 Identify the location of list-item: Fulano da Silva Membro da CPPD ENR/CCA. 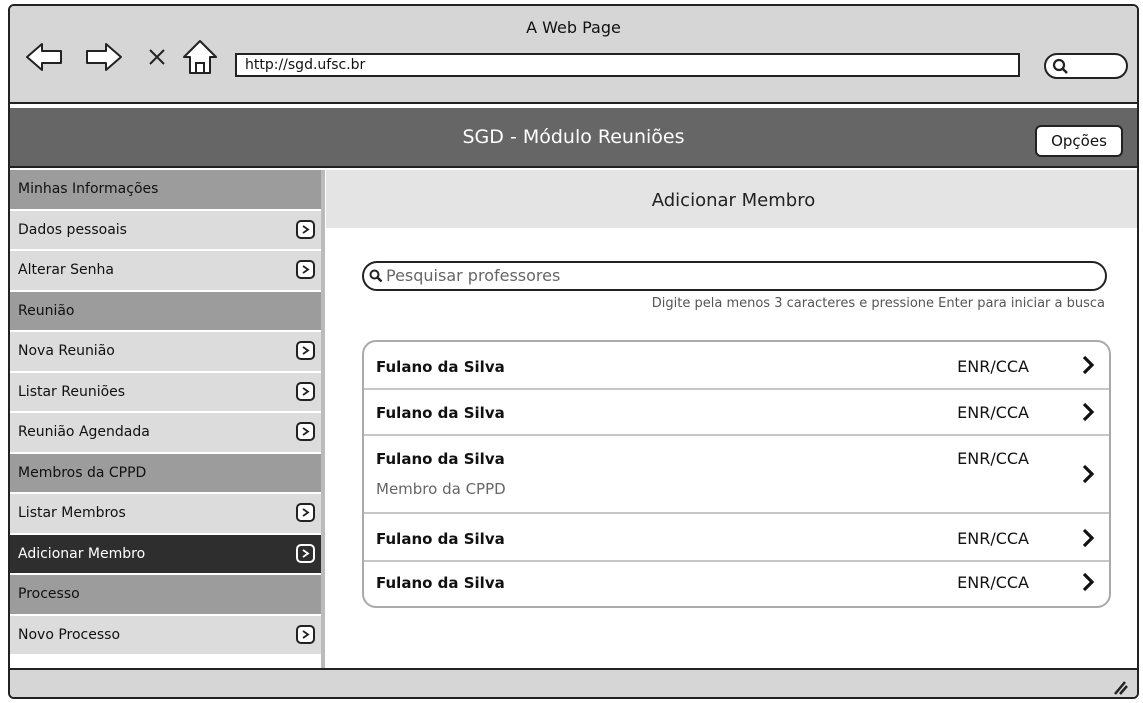
(736, 475).